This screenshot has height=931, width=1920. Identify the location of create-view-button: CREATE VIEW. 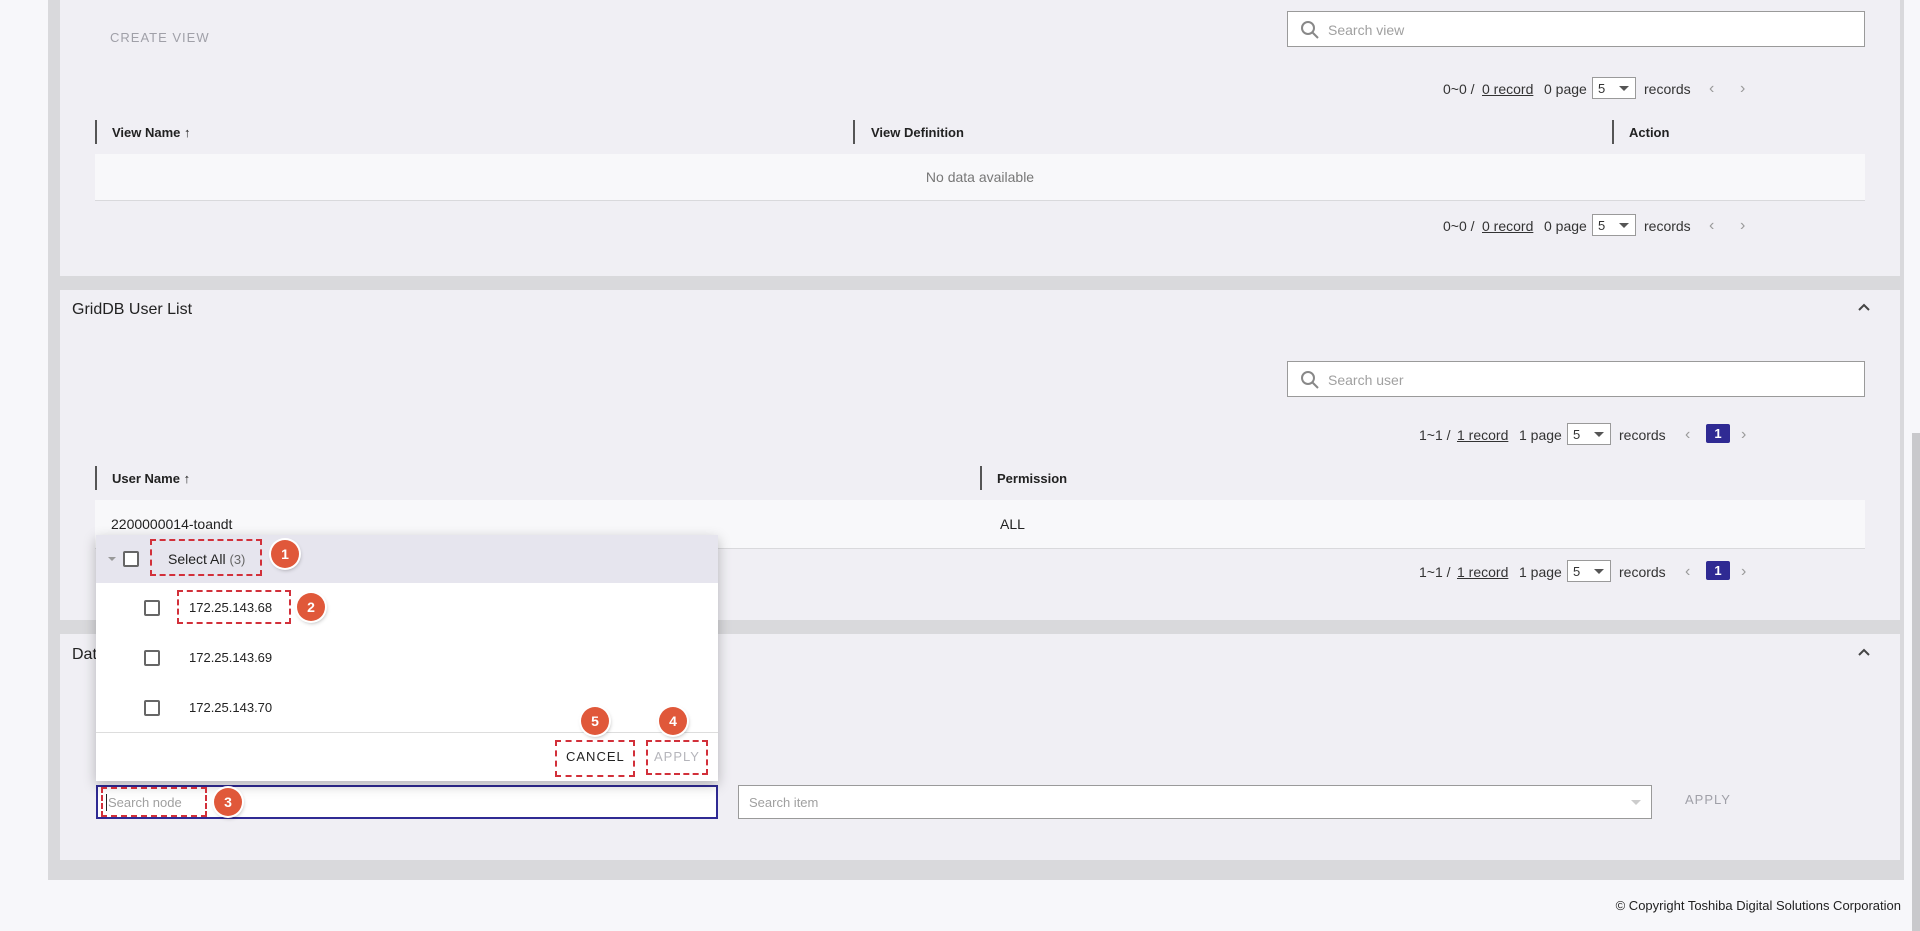
(160, 37).